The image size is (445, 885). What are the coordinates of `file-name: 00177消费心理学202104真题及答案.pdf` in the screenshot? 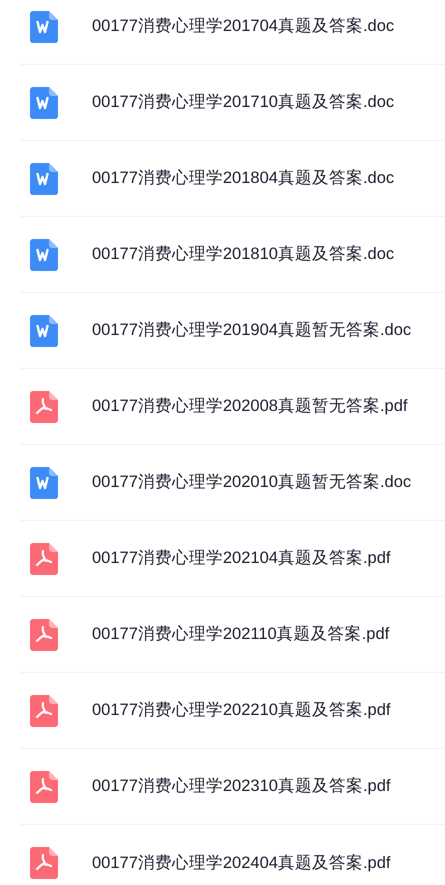 It's located at (241, 558).